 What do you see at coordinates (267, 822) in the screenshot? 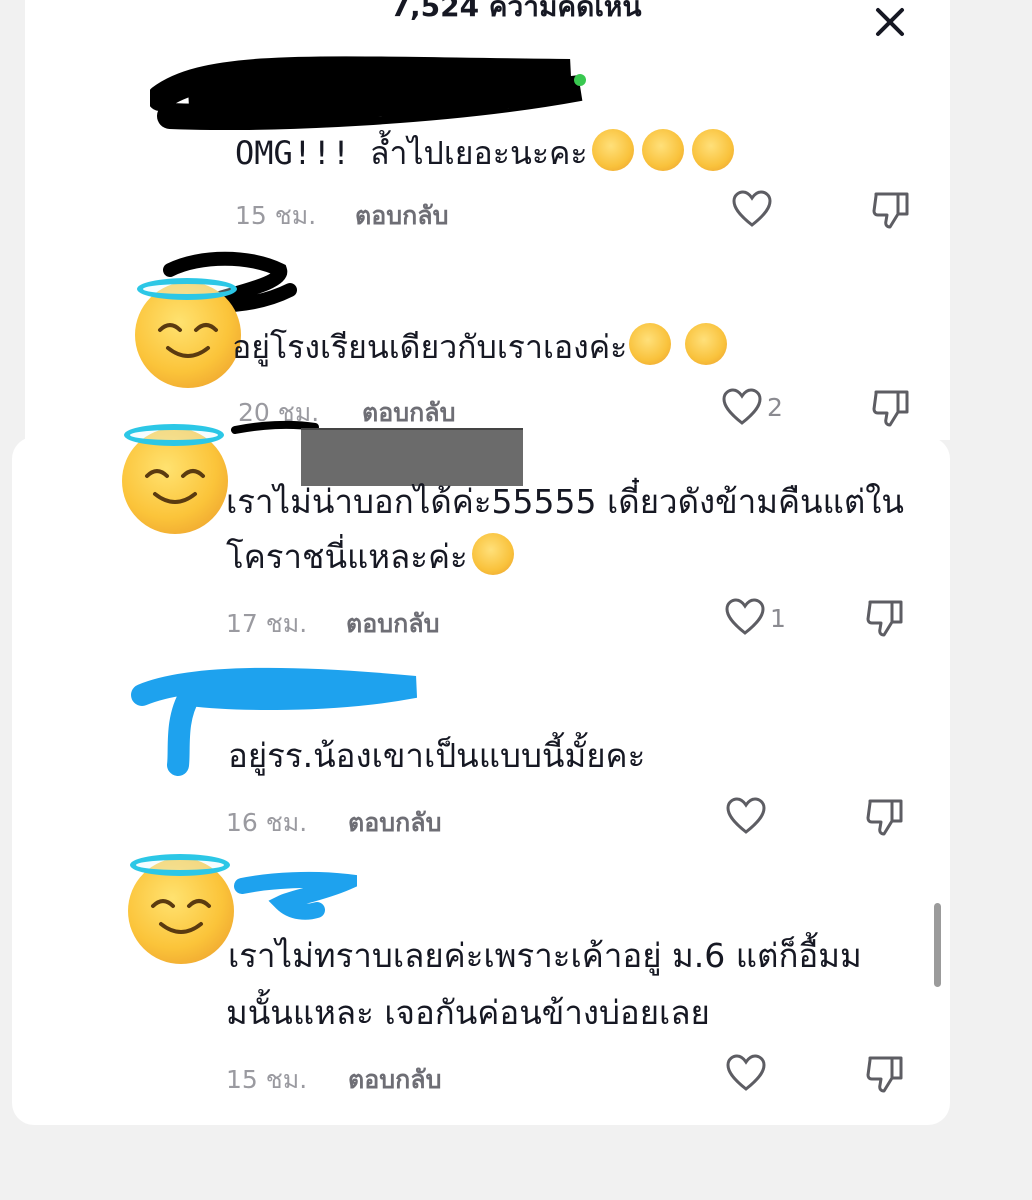
I see `comment-time: 16 ชม.` at bounding box center [267, 822].